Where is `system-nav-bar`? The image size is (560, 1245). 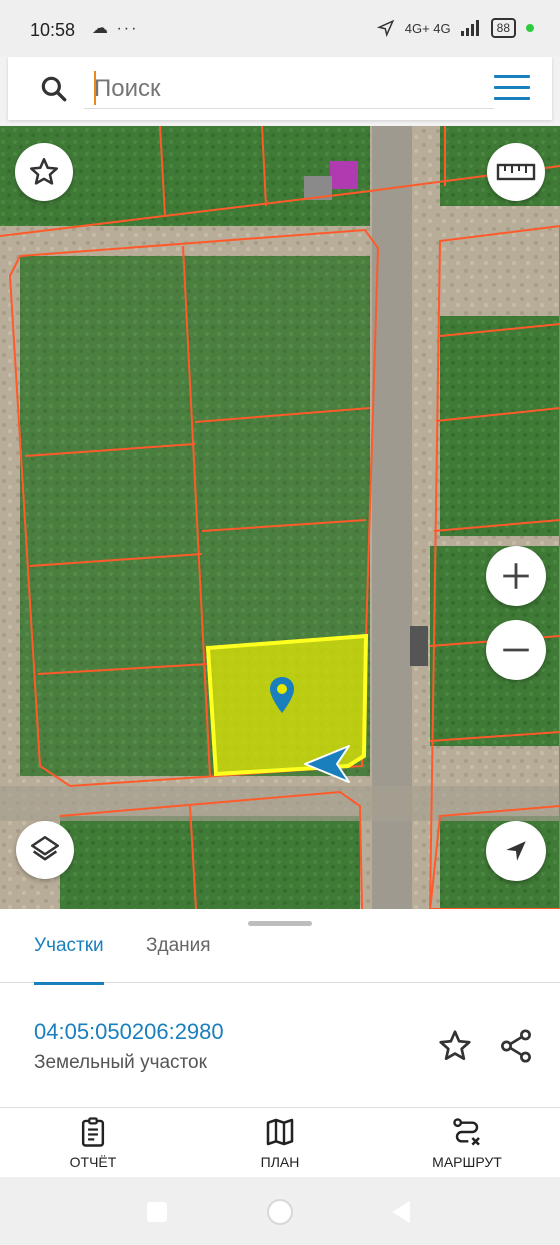 system-nav-bar is located at coordinates (280, 1211).